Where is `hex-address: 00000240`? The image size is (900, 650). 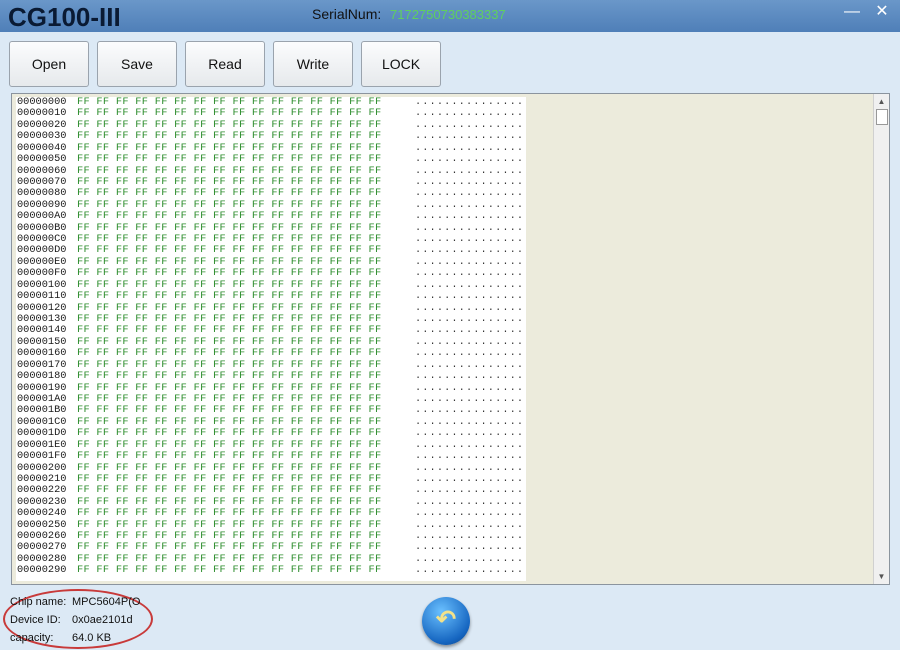 hex-address: 00000240 is located at coordinates (42, 513).